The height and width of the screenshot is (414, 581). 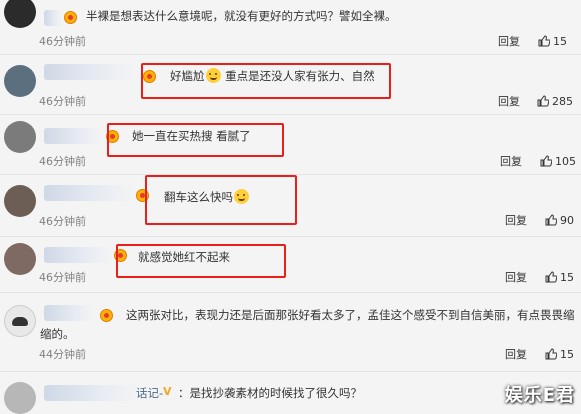 What do you see at coordinates (290, 264) in the screenshot?
I see `comment-5: 就感觉她红不起来 46分钟前 回复 15` at bounding box center [290, 264].